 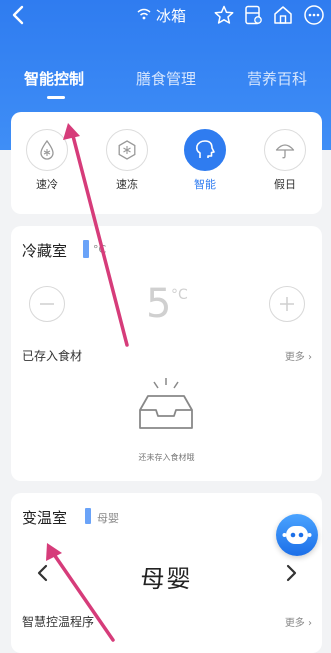 I want to click on top-bar: 冰箱, so click(x=165, y=15).